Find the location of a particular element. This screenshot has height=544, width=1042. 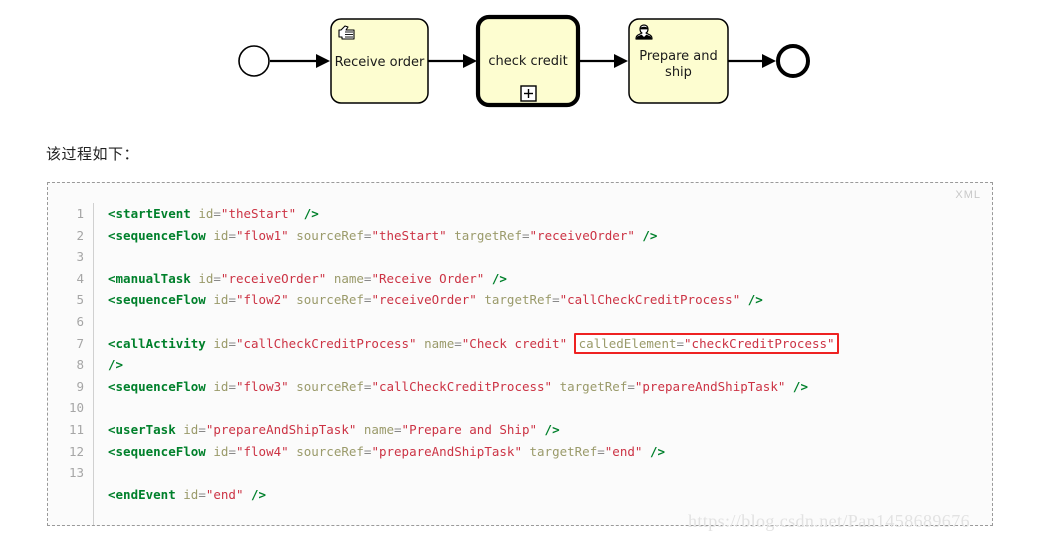

xml-value: "Check credit" is located at coordinates (514, 343).